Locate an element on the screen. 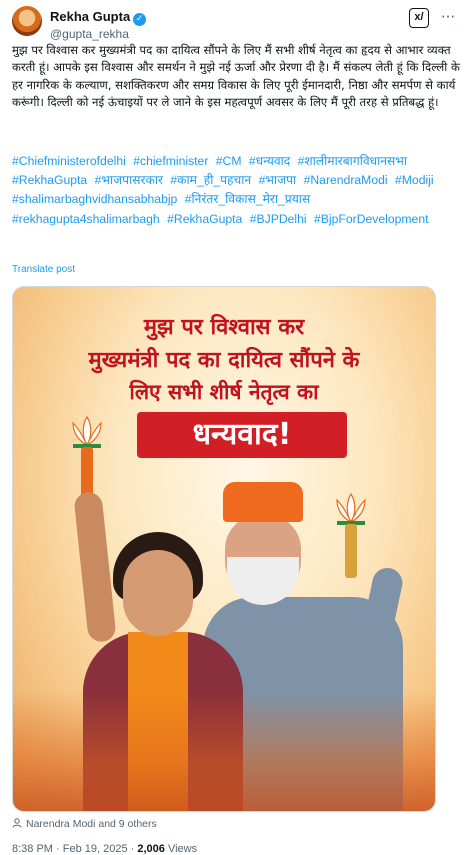 The image size is (473, 855). poster-line-3: लिए सभी शीर्ष नेतृत्व का is located at coordinates (224, 392).